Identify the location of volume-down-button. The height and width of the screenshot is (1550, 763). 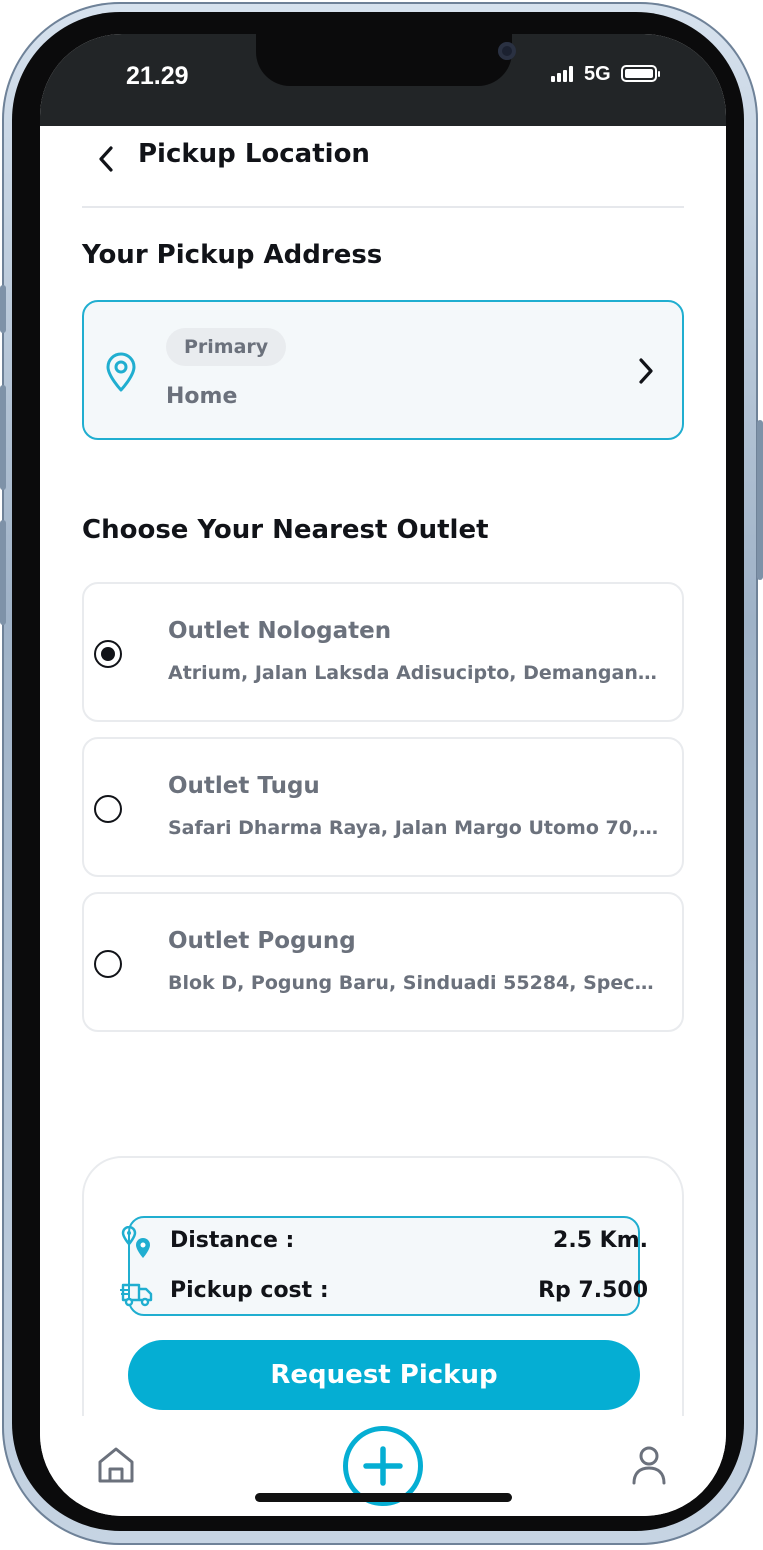
(3, 572).